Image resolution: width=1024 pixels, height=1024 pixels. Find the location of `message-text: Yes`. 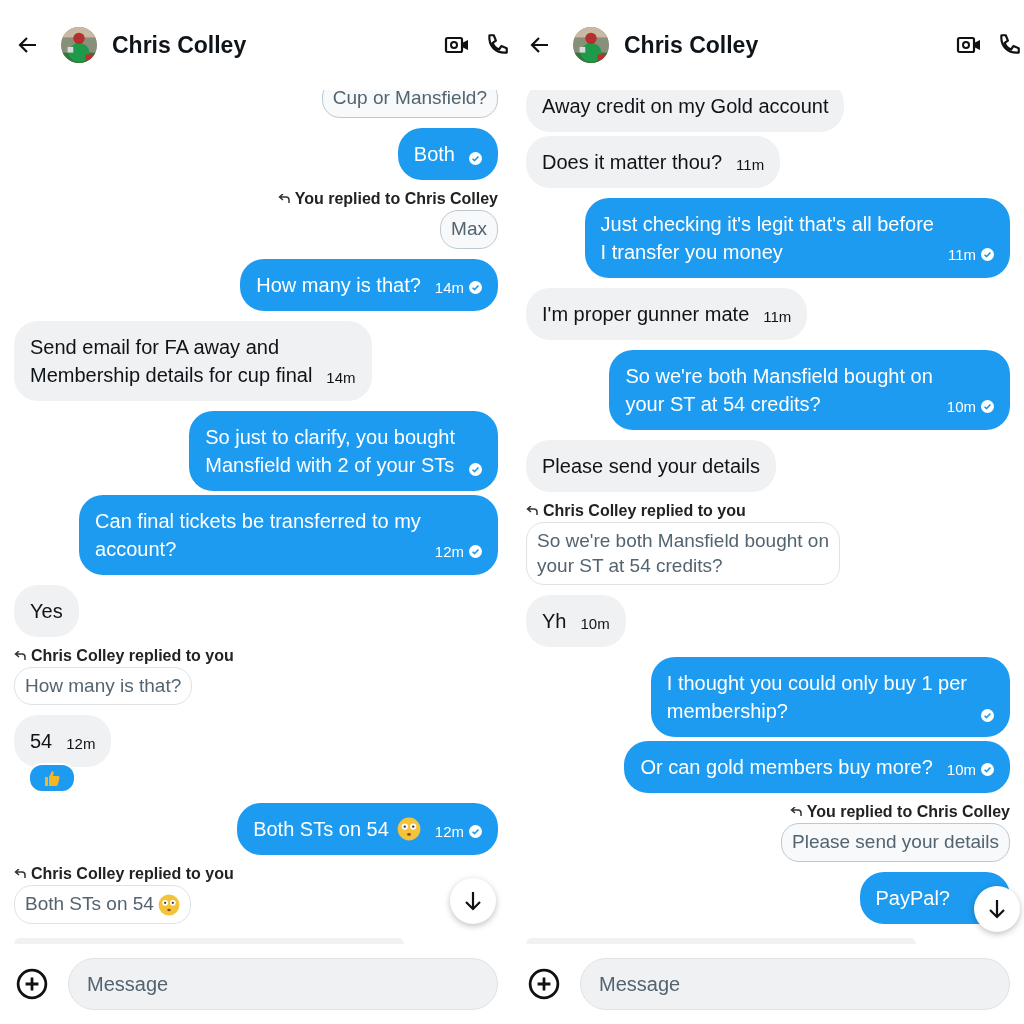

message-text: Yes is located at coordinates (46, 611).